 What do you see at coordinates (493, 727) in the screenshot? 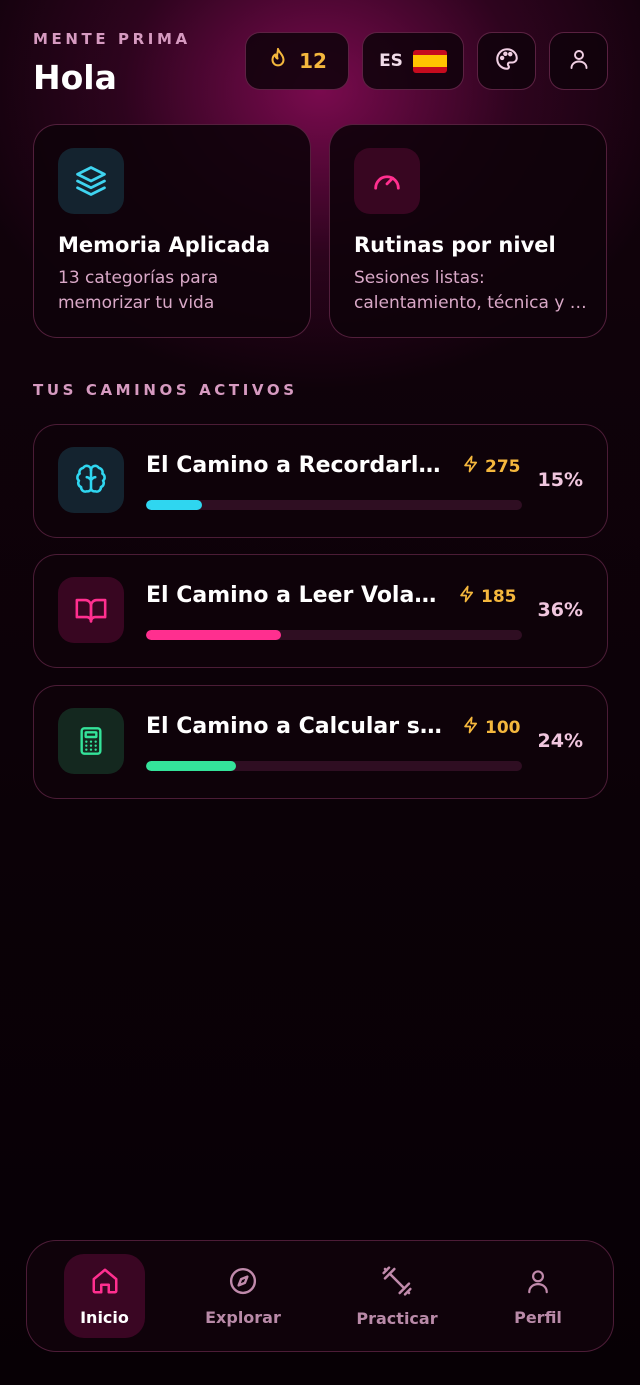
I see `path-xp: 100` at bounding box center [493, 727].